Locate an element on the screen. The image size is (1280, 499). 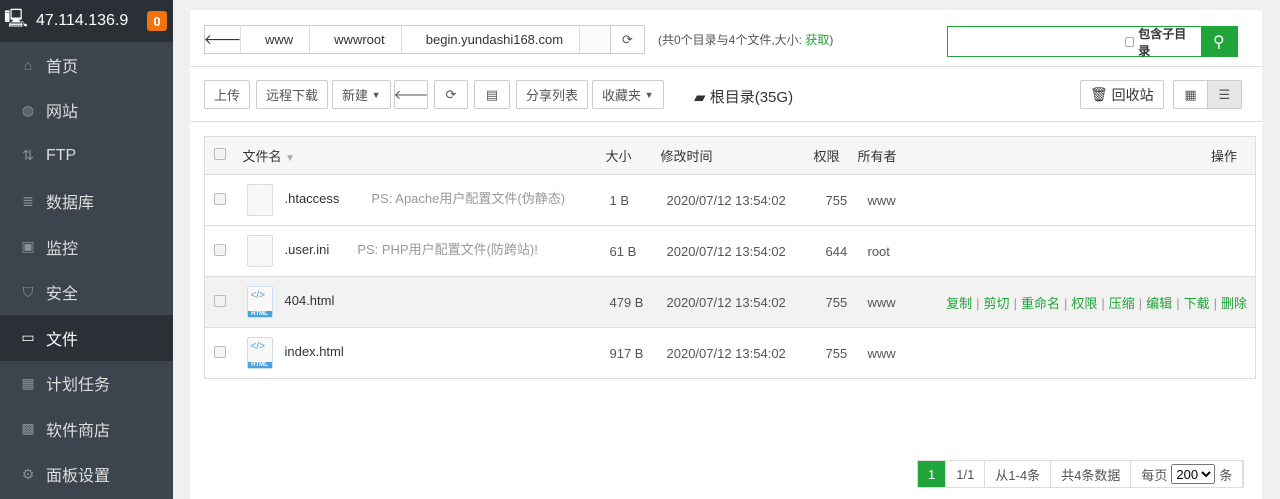
checkbox is located at coordinates (1130, 41).